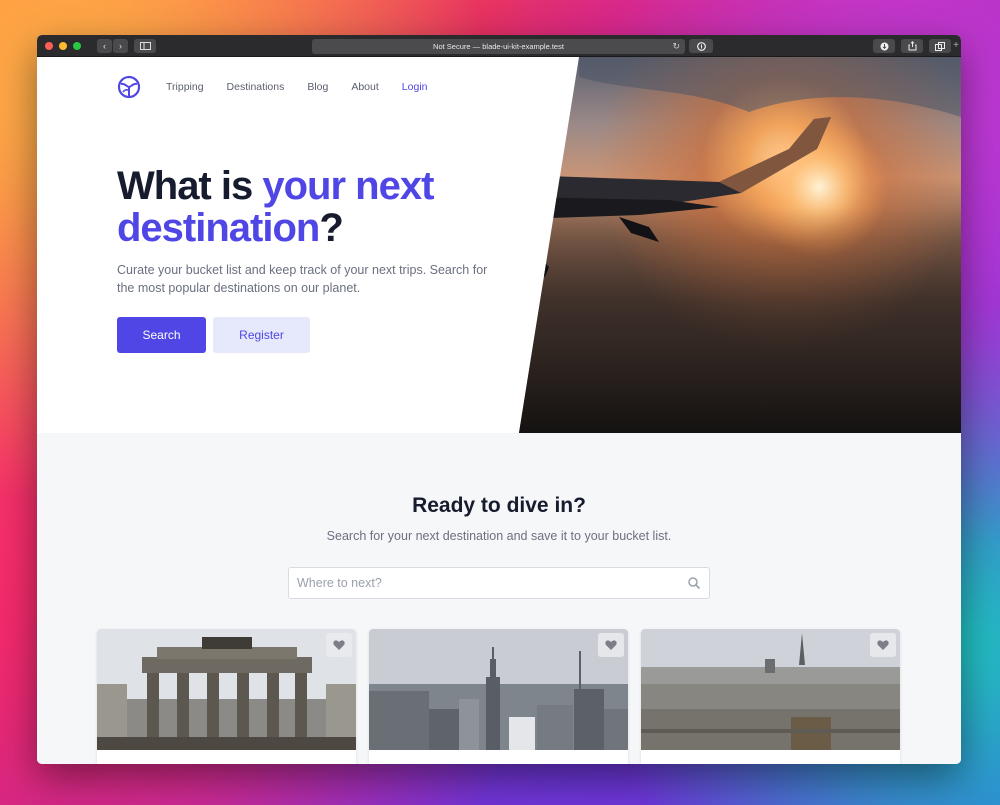  I want to click on tabs-icon, so click(940, 46).